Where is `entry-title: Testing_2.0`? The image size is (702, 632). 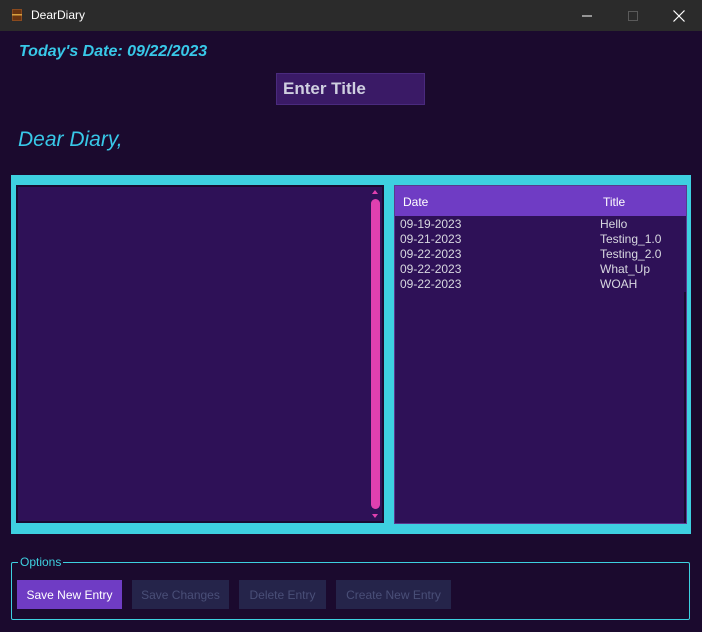
entry-title: Testing_2.0 is located at coordinates (631, 254).